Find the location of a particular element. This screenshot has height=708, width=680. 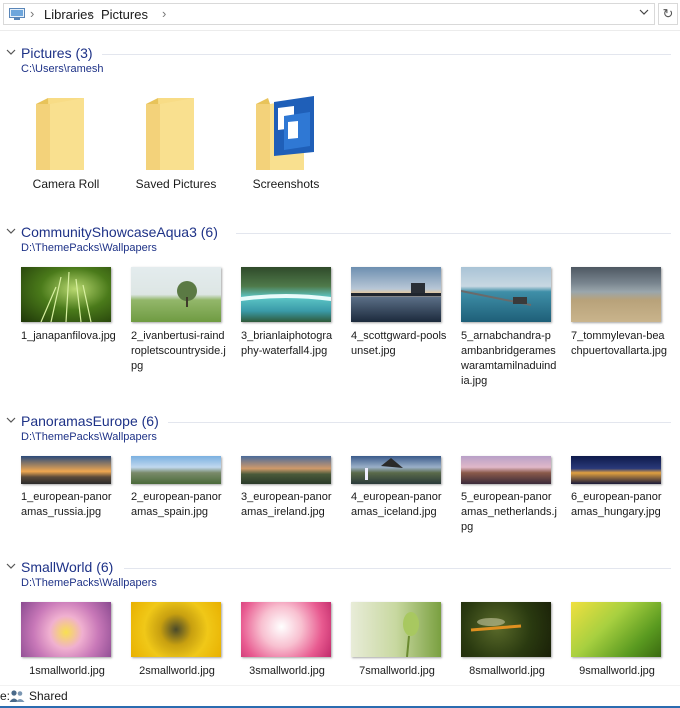

group-path: C:\Users\ramesh is located at coordinates (62, 69).